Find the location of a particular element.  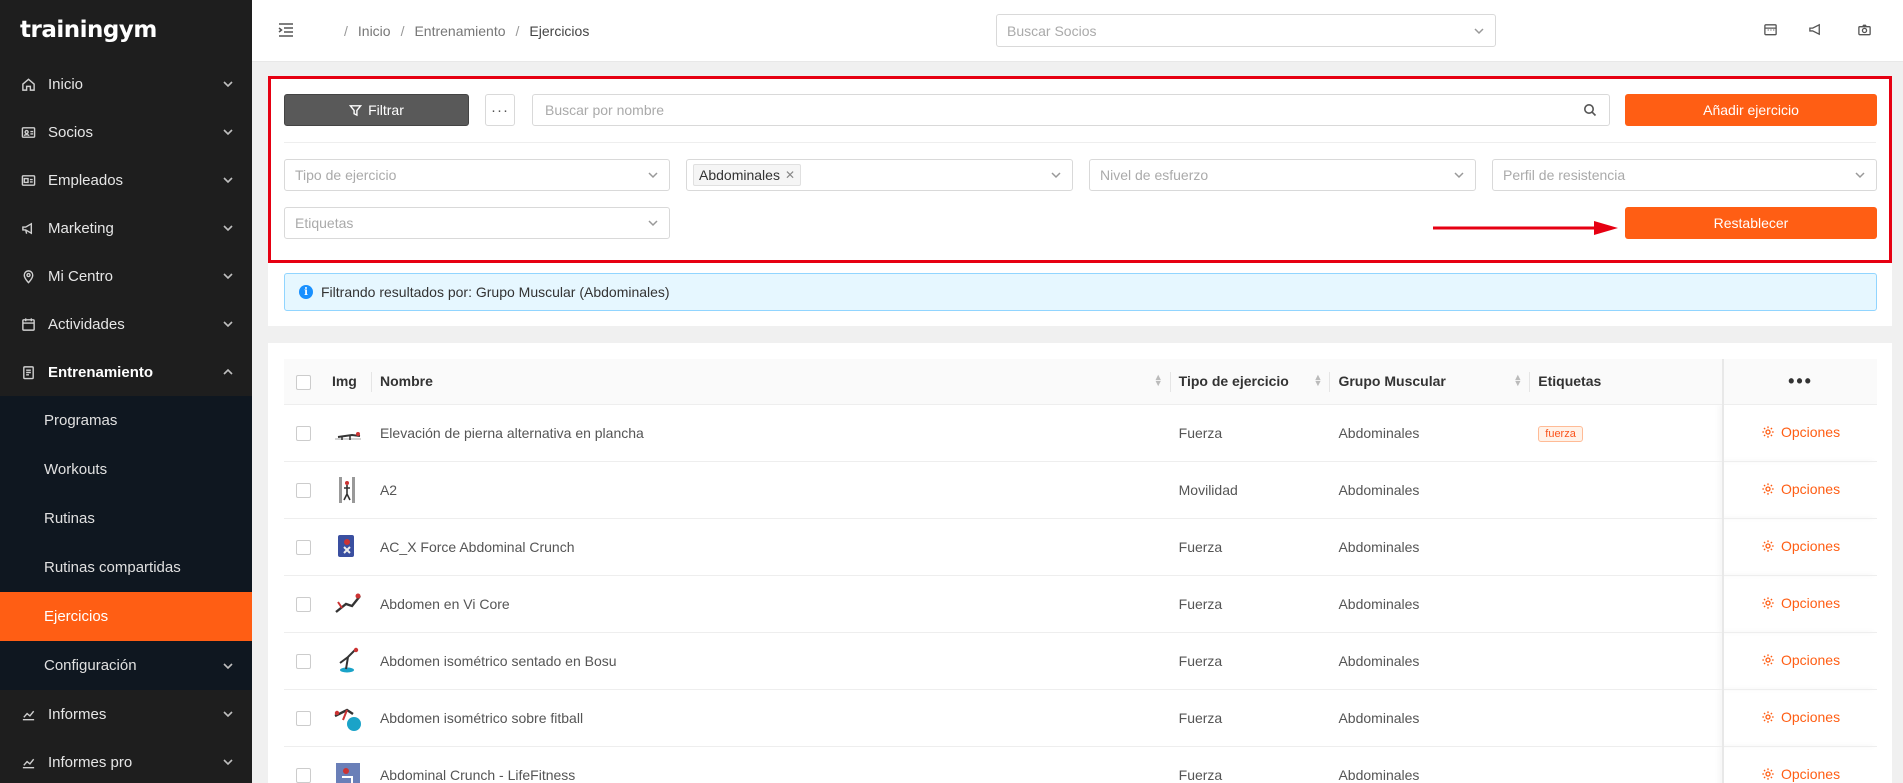

breadcrumb-ejercicios: Ejercicios is located at coordinates (559, 30).